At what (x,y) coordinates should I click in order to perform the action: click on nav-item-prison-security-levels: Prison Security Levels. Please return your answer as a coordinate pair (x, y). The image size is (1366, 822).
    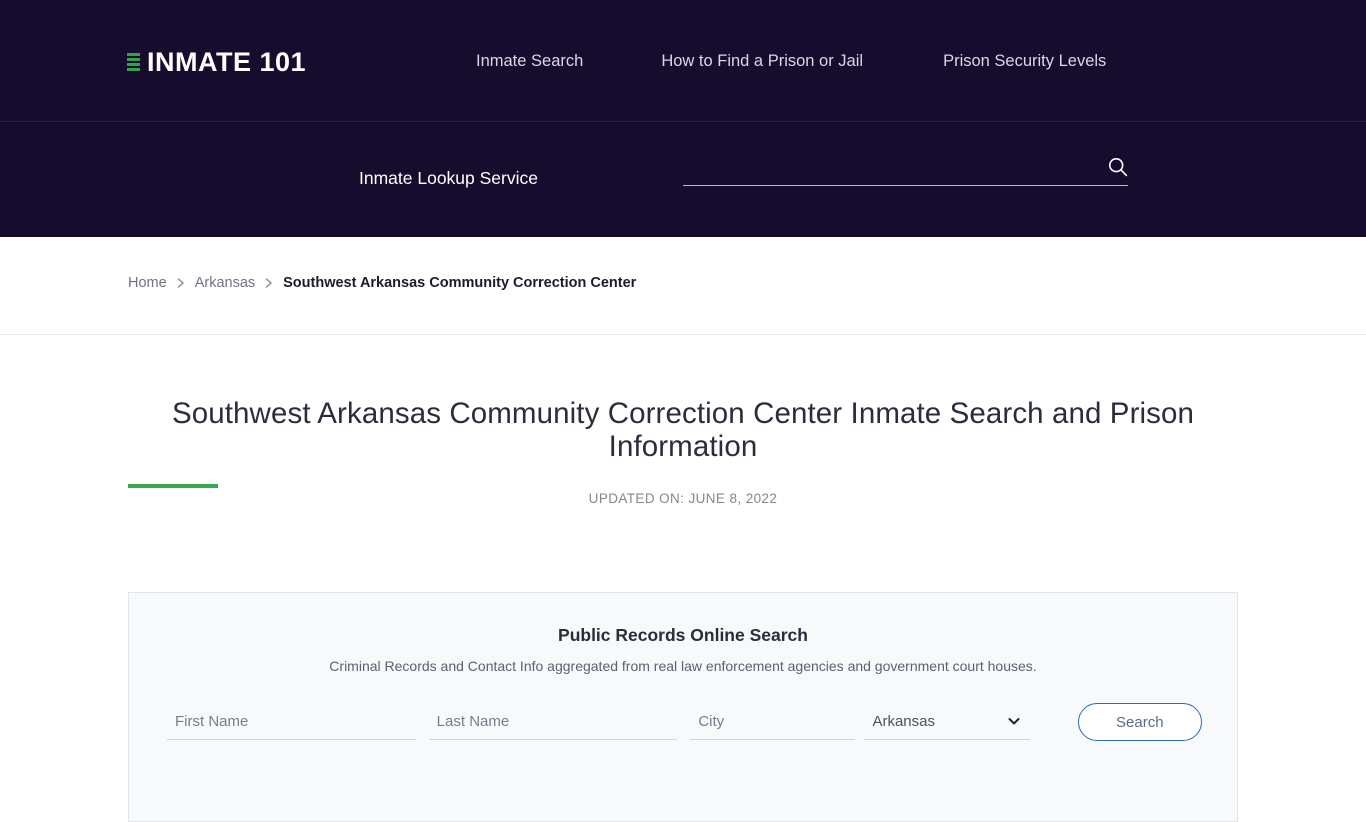
    Looking at the image, I should click on (1024, 61).